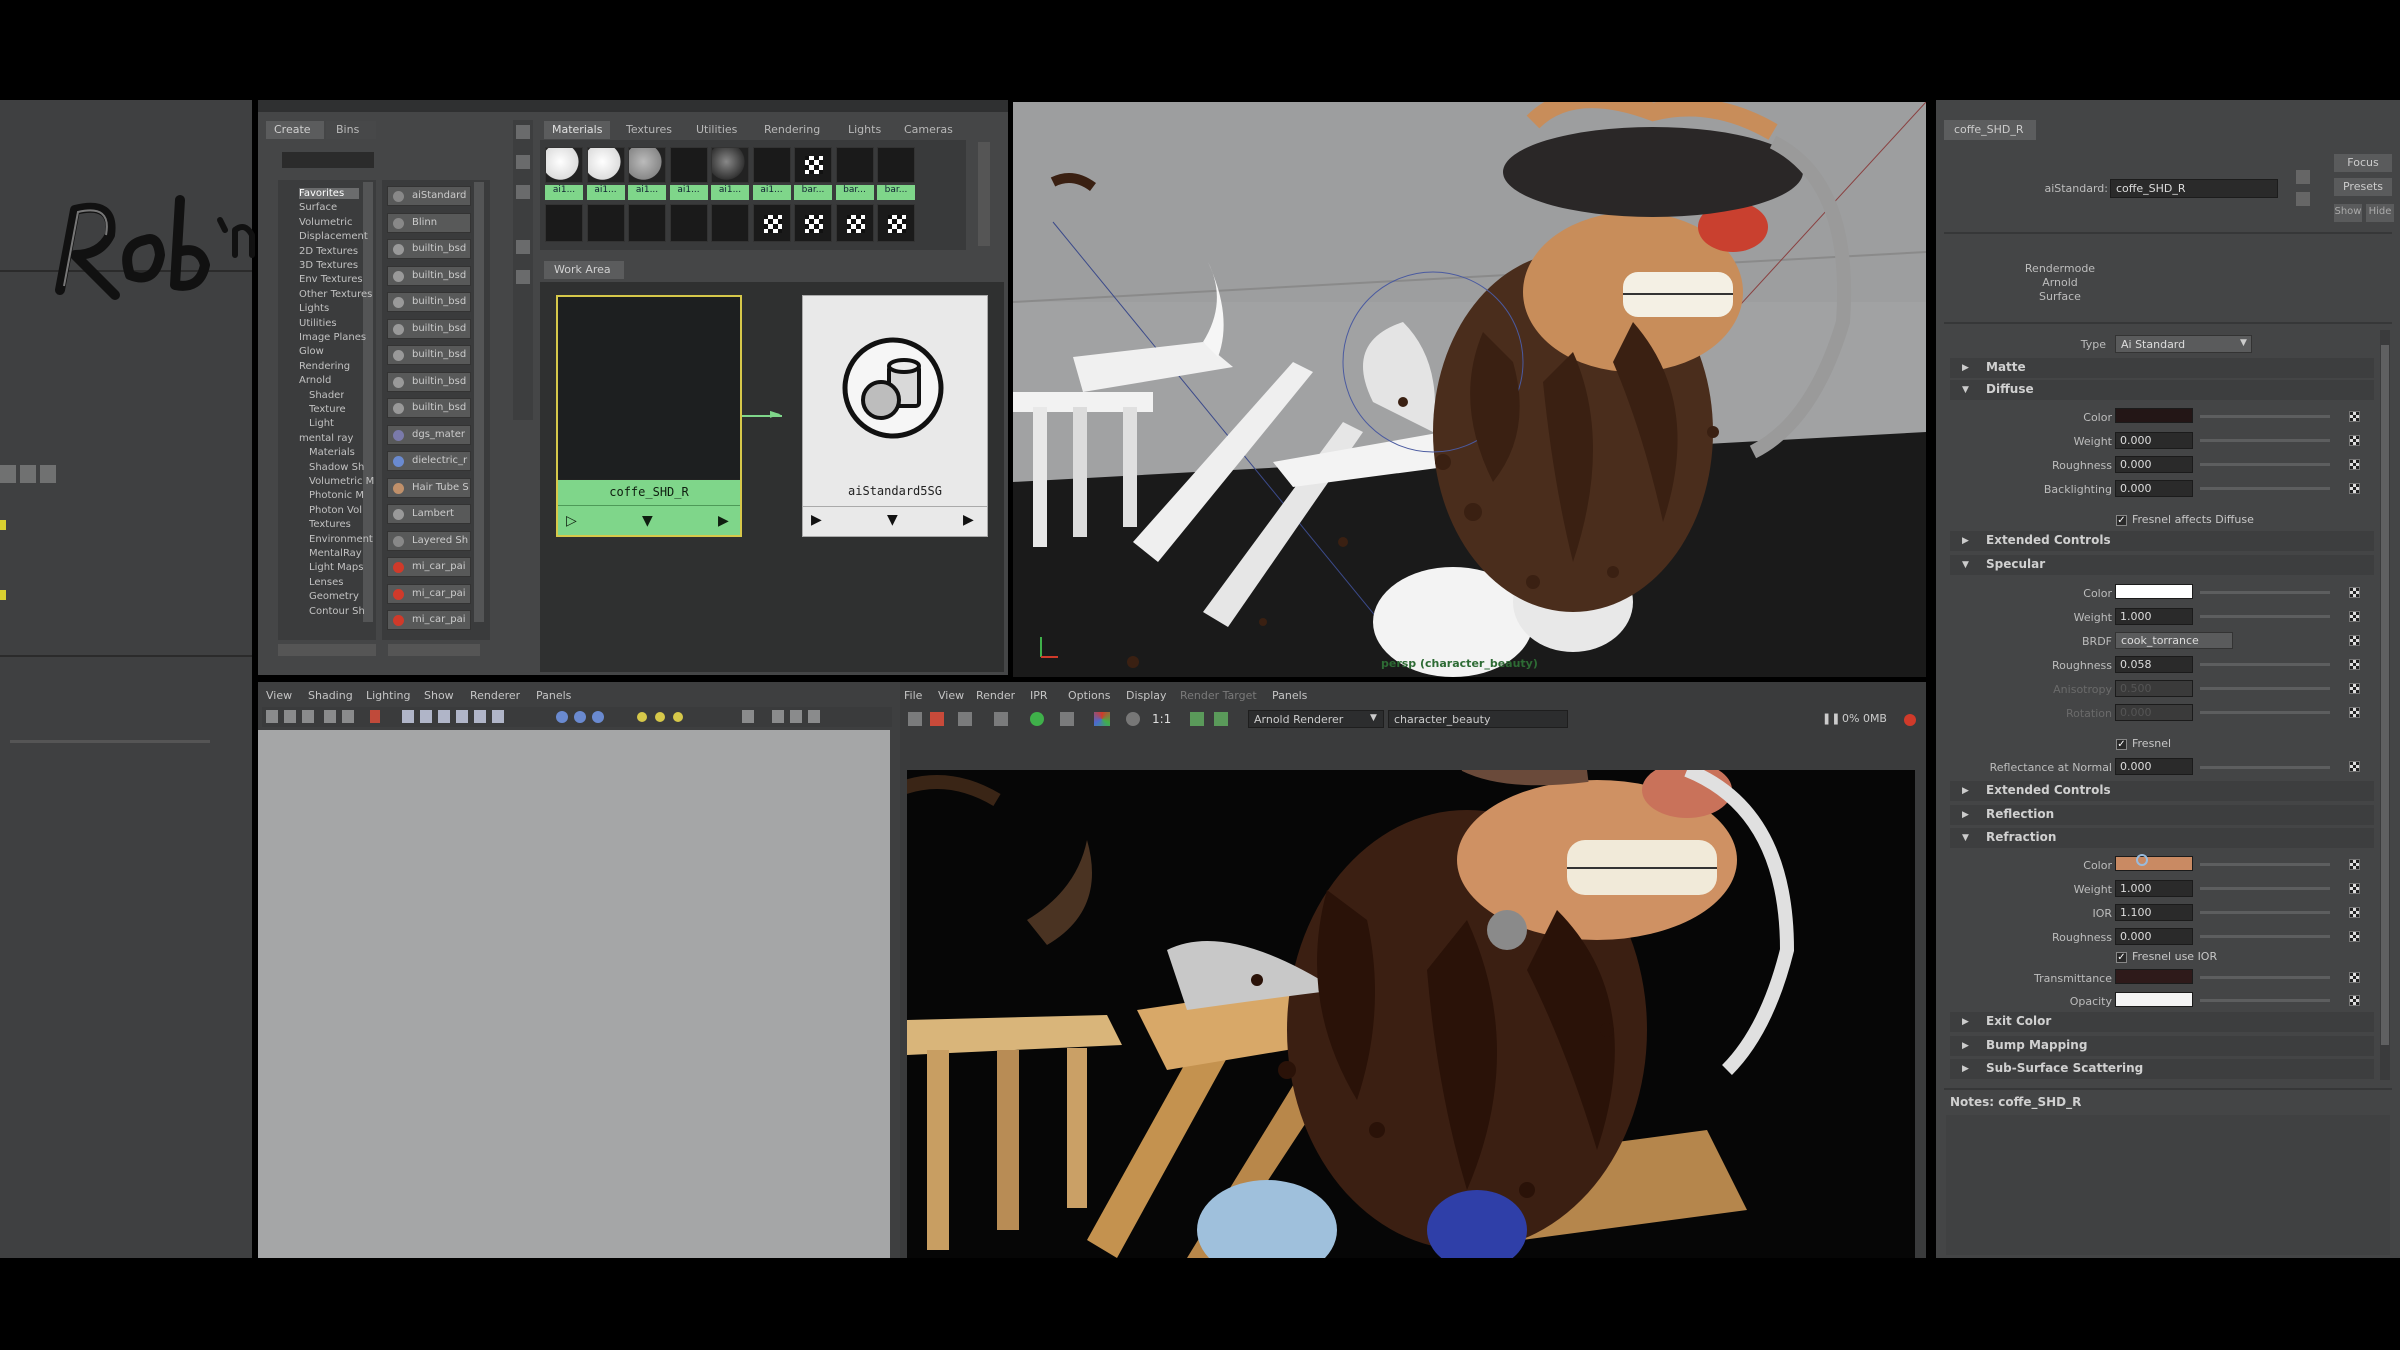 Image resolution: width=2400 pixels, height=1350 pixels. What do you see at coordinates (315, 380) in the screenshot?
I see `tree-item: Arnold` at bounding box center [315, 380].